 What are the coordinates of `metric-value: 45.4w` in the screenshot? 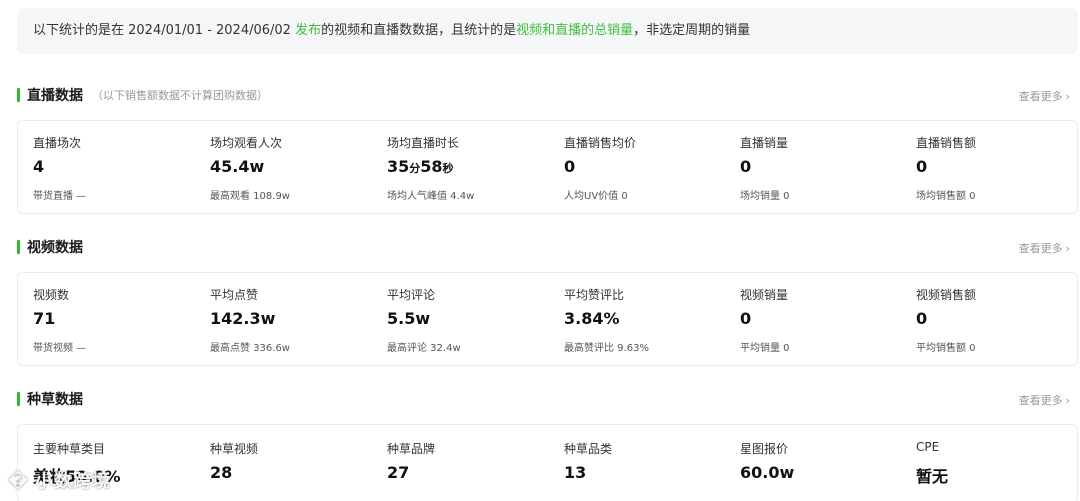 It's located at (237, 166).